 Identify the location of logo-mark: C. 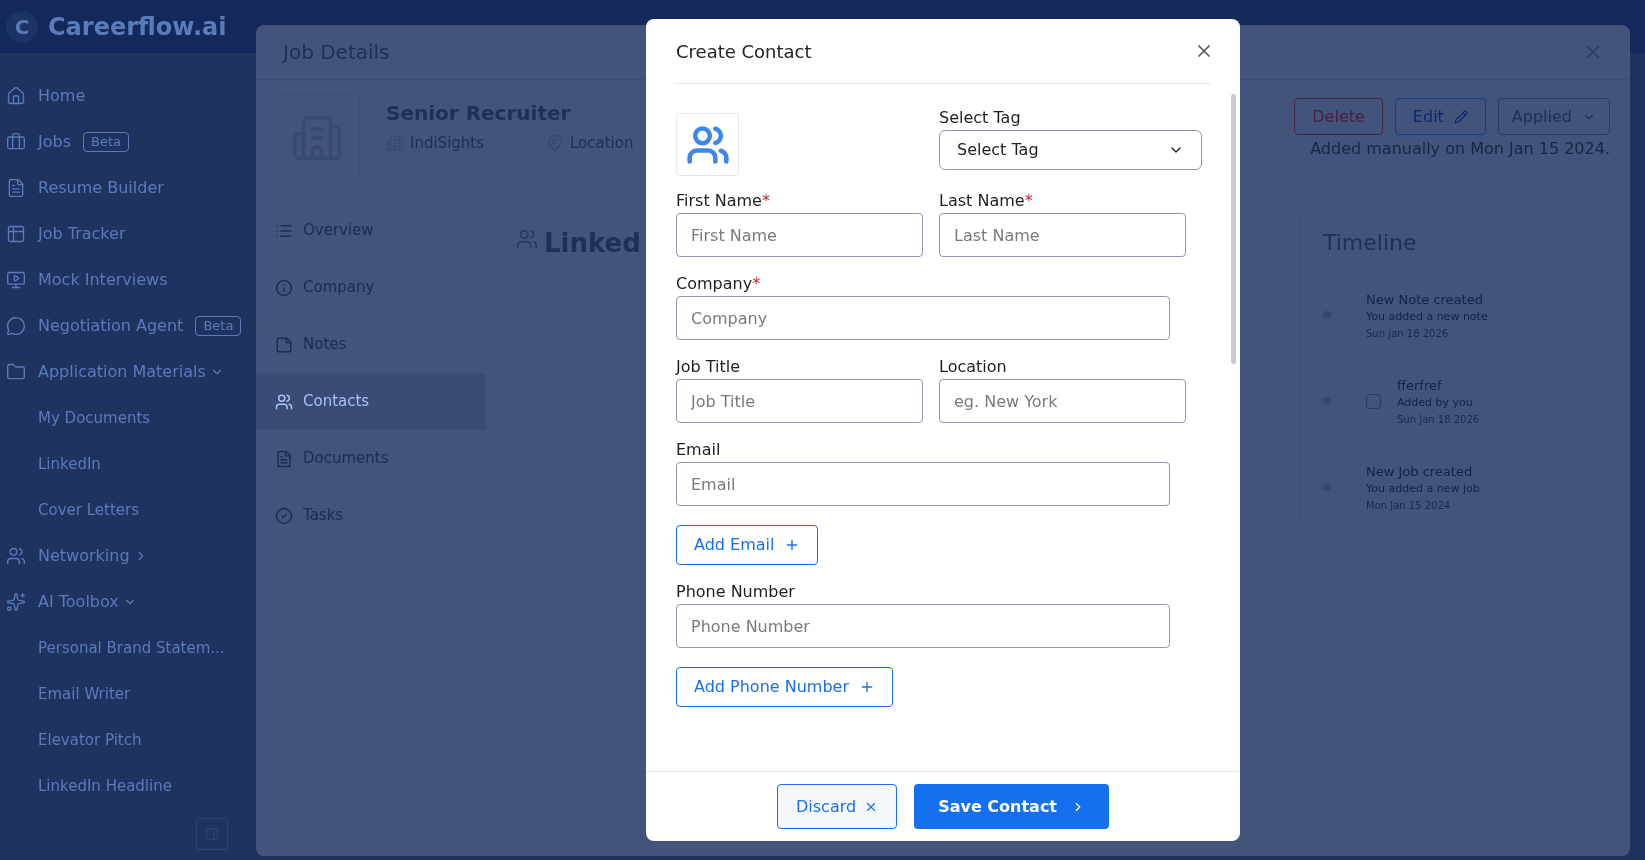
(22, 26).